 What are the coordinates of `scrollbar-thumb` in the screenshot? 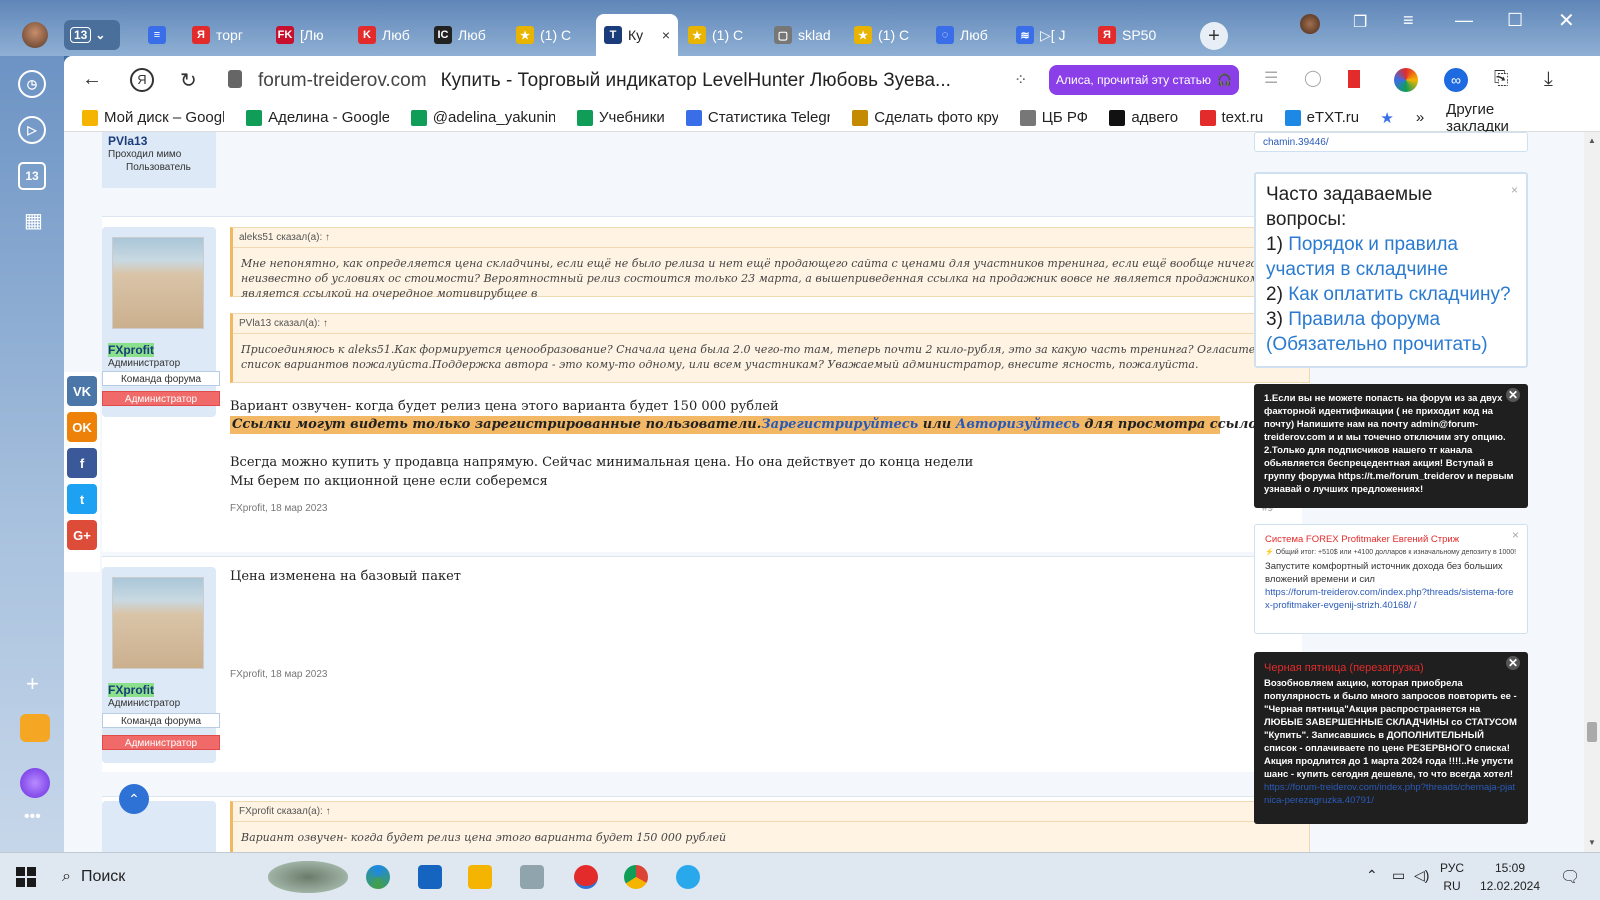 It's located at (1592, 732).